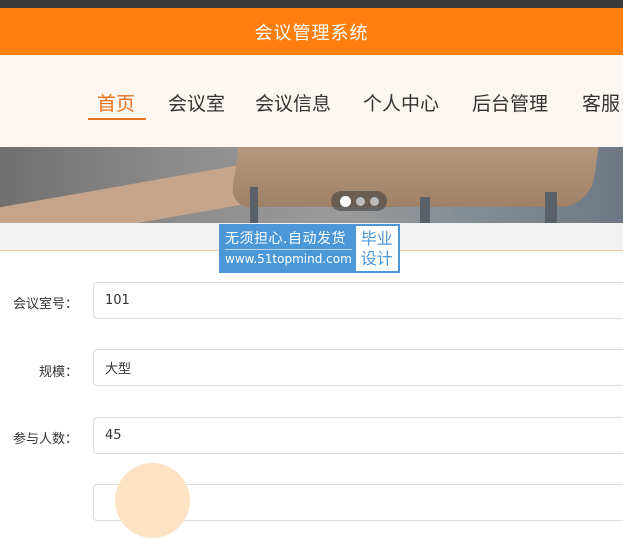 The height and width of the screenshot is (538, 623). What do you see at coordinates (152, 500) in the screenshot?
I see `decorative-circle` at bounding box center [152, 500].